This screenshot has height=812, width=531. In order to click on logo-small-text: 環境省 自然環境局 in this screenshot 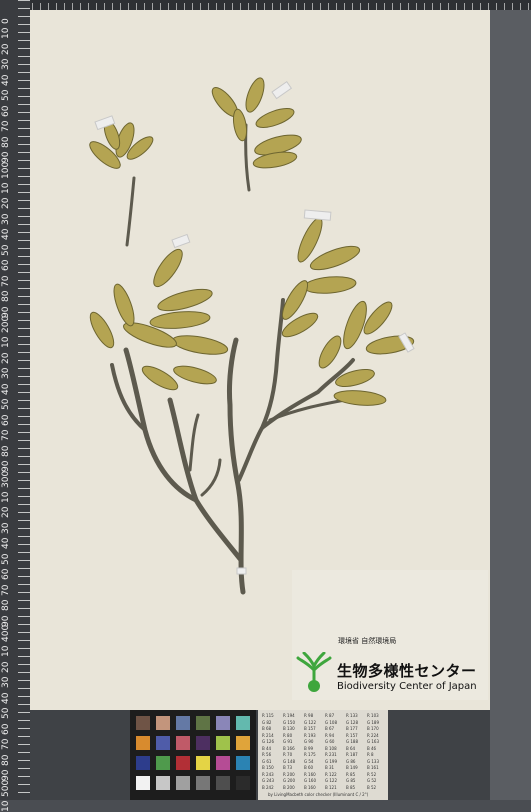, I will do `click(367, 641)`.